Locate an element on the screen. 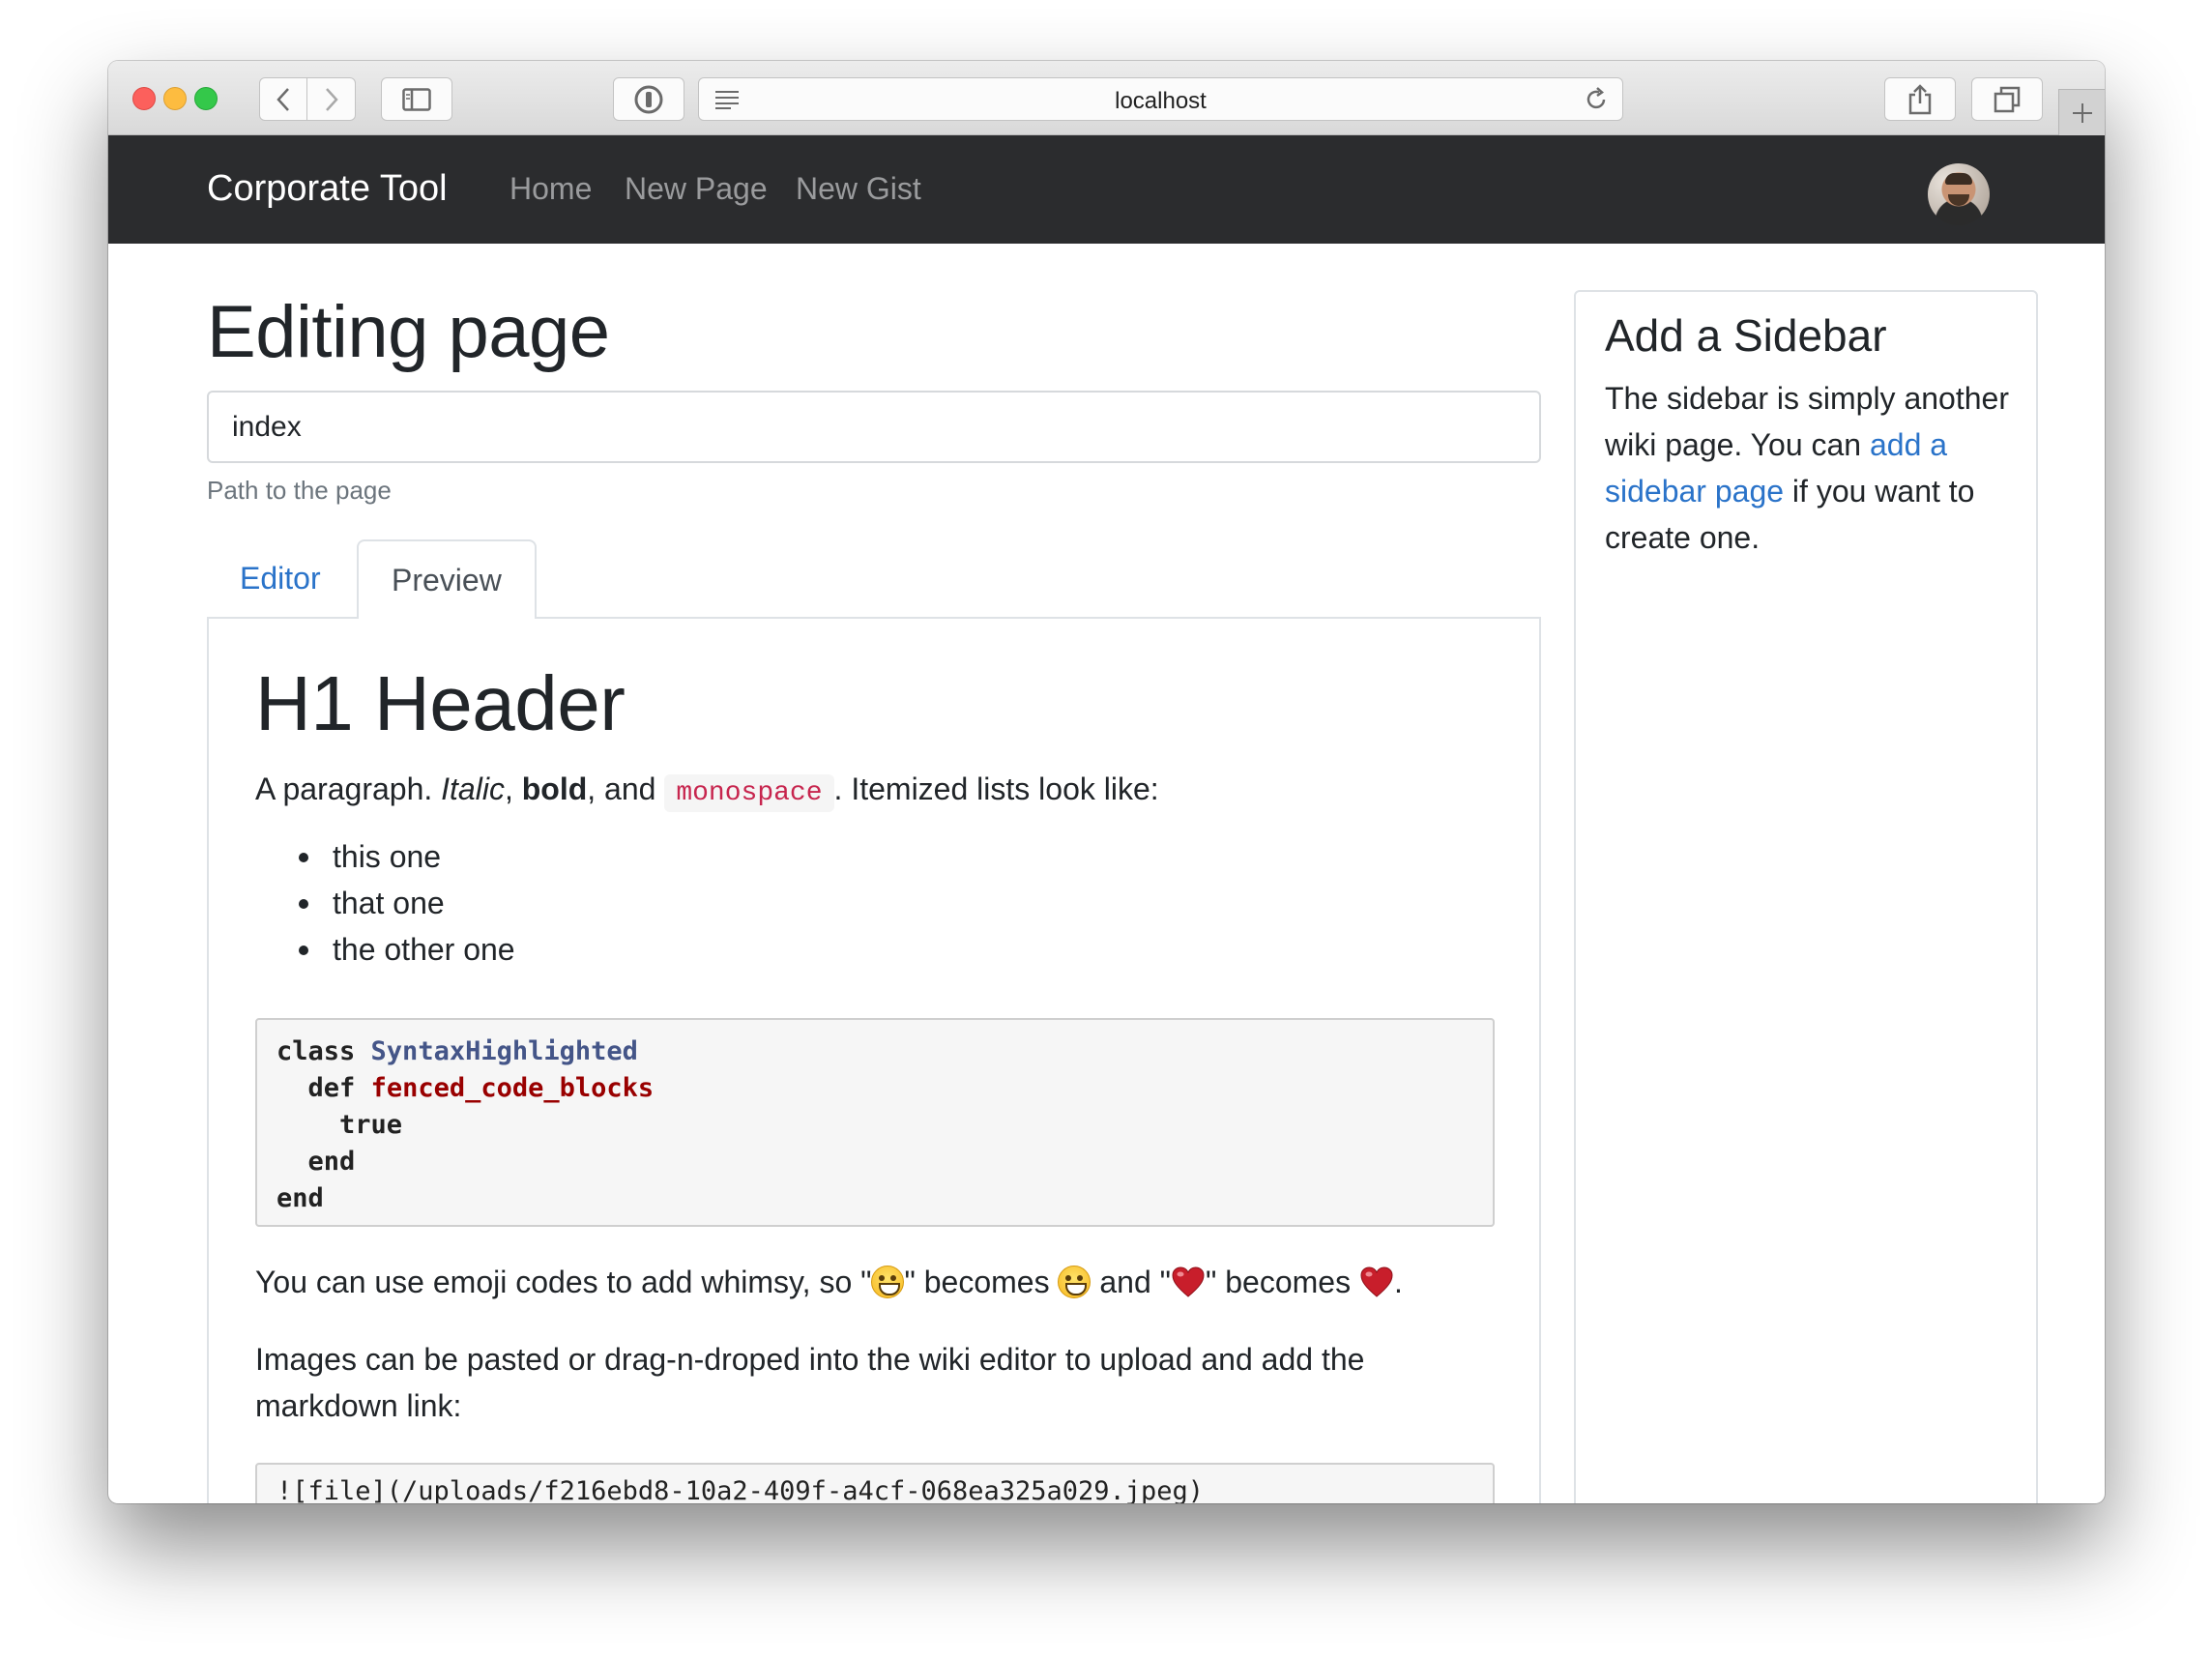 The image size is (2212, 1659). code-keyword: class is located at coordinates (316, 1051).